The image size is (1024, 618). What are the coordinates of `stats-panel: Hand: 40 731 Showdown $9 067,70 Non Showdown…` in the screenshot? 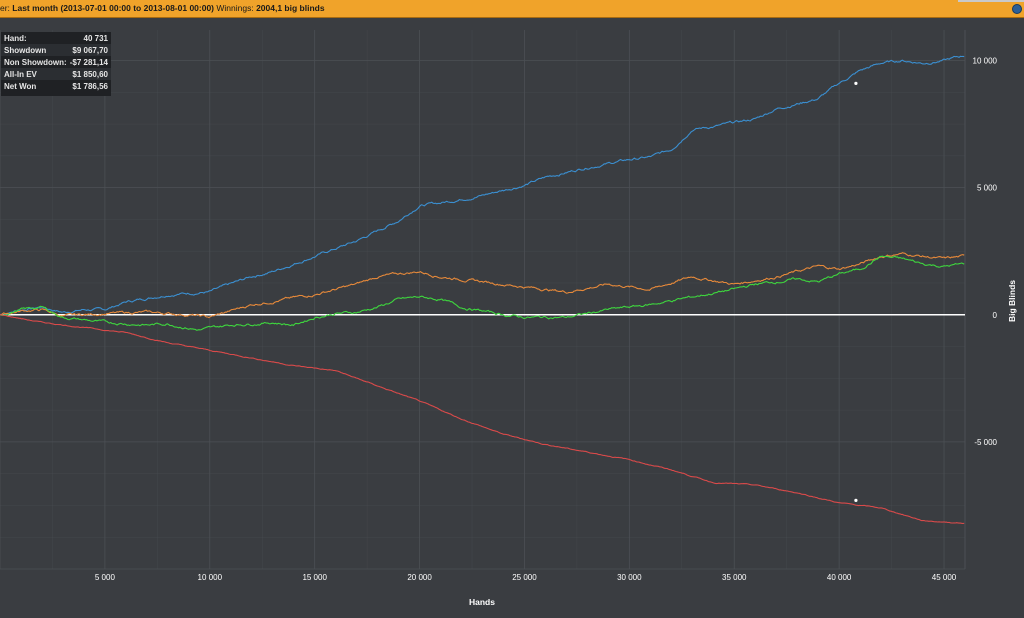 It's located at (56, 64).